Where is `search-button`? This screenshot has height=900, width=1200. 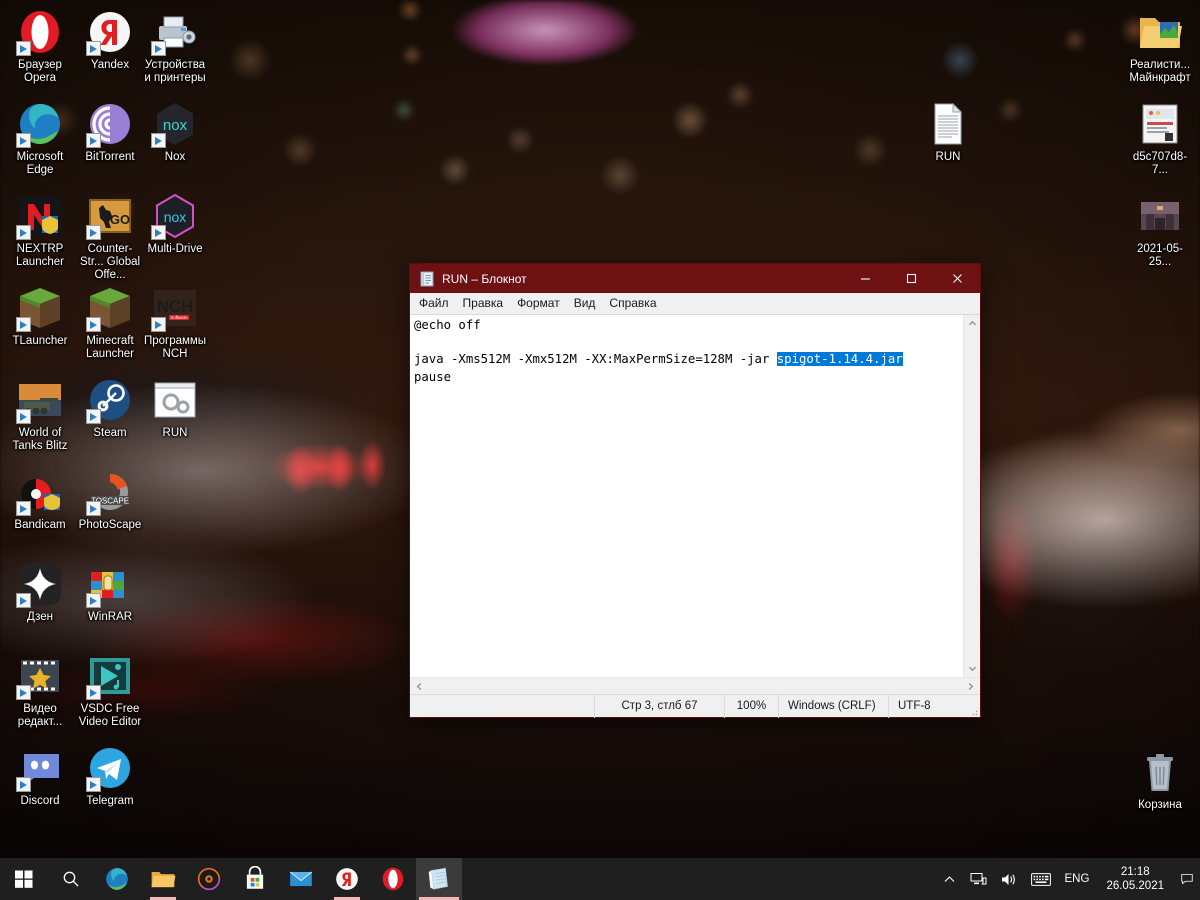 search-button is located at coordinates (71, 879).